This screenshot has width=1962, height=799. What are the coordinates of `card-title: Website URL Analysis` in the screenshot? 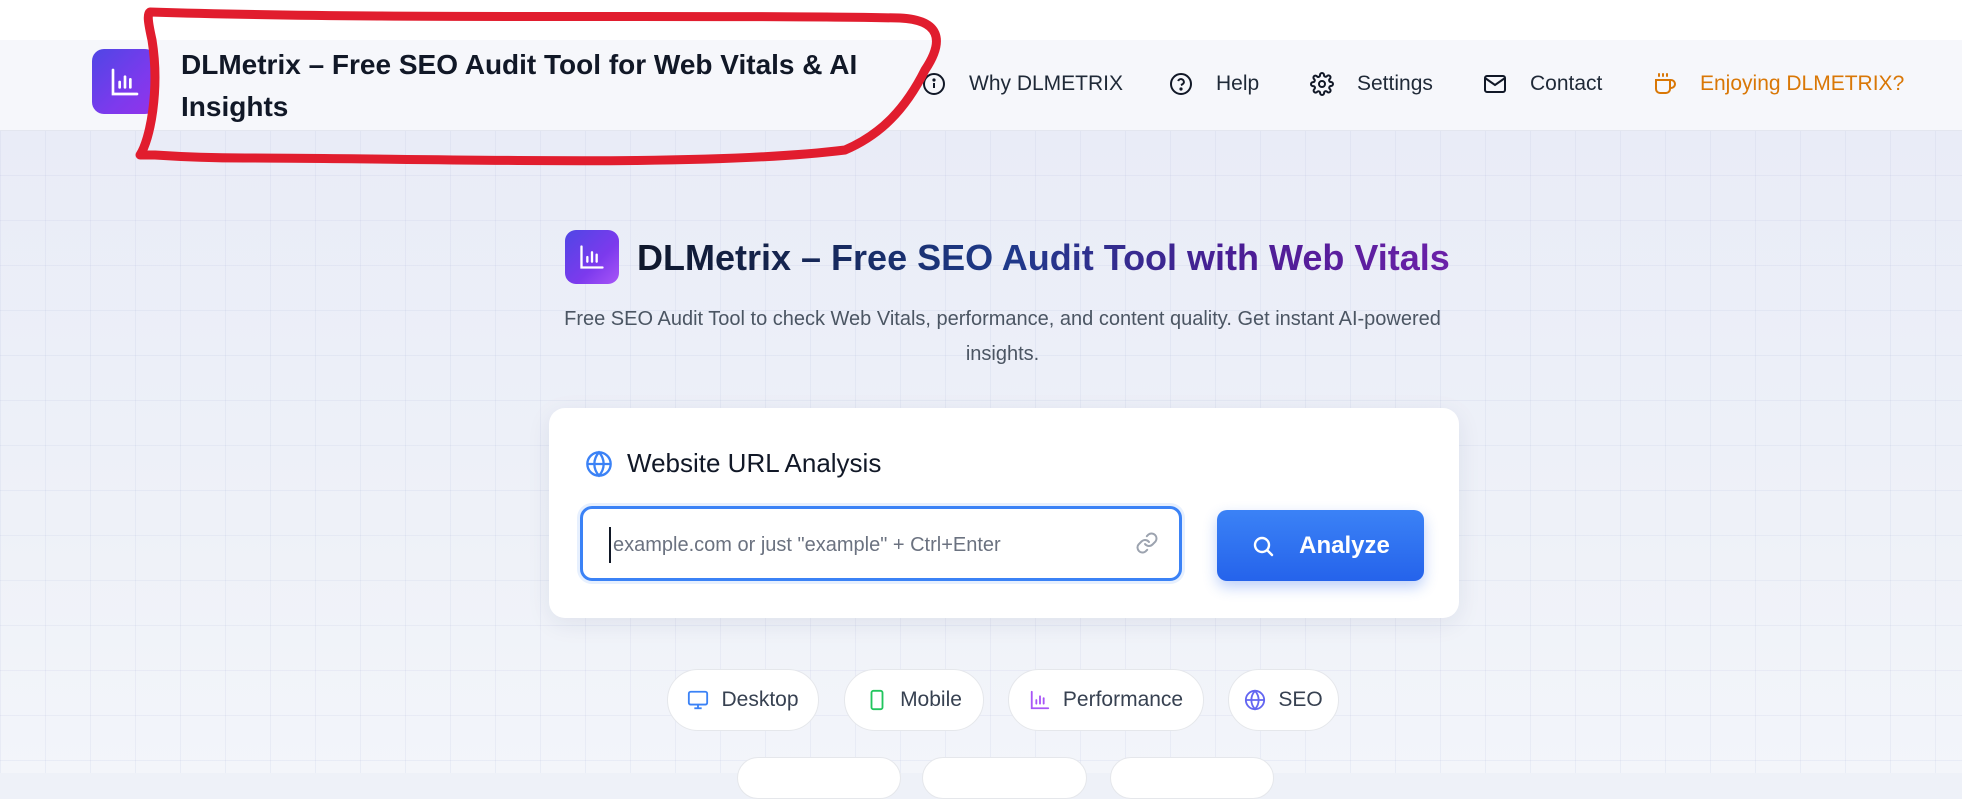 It's located at (733, 463).